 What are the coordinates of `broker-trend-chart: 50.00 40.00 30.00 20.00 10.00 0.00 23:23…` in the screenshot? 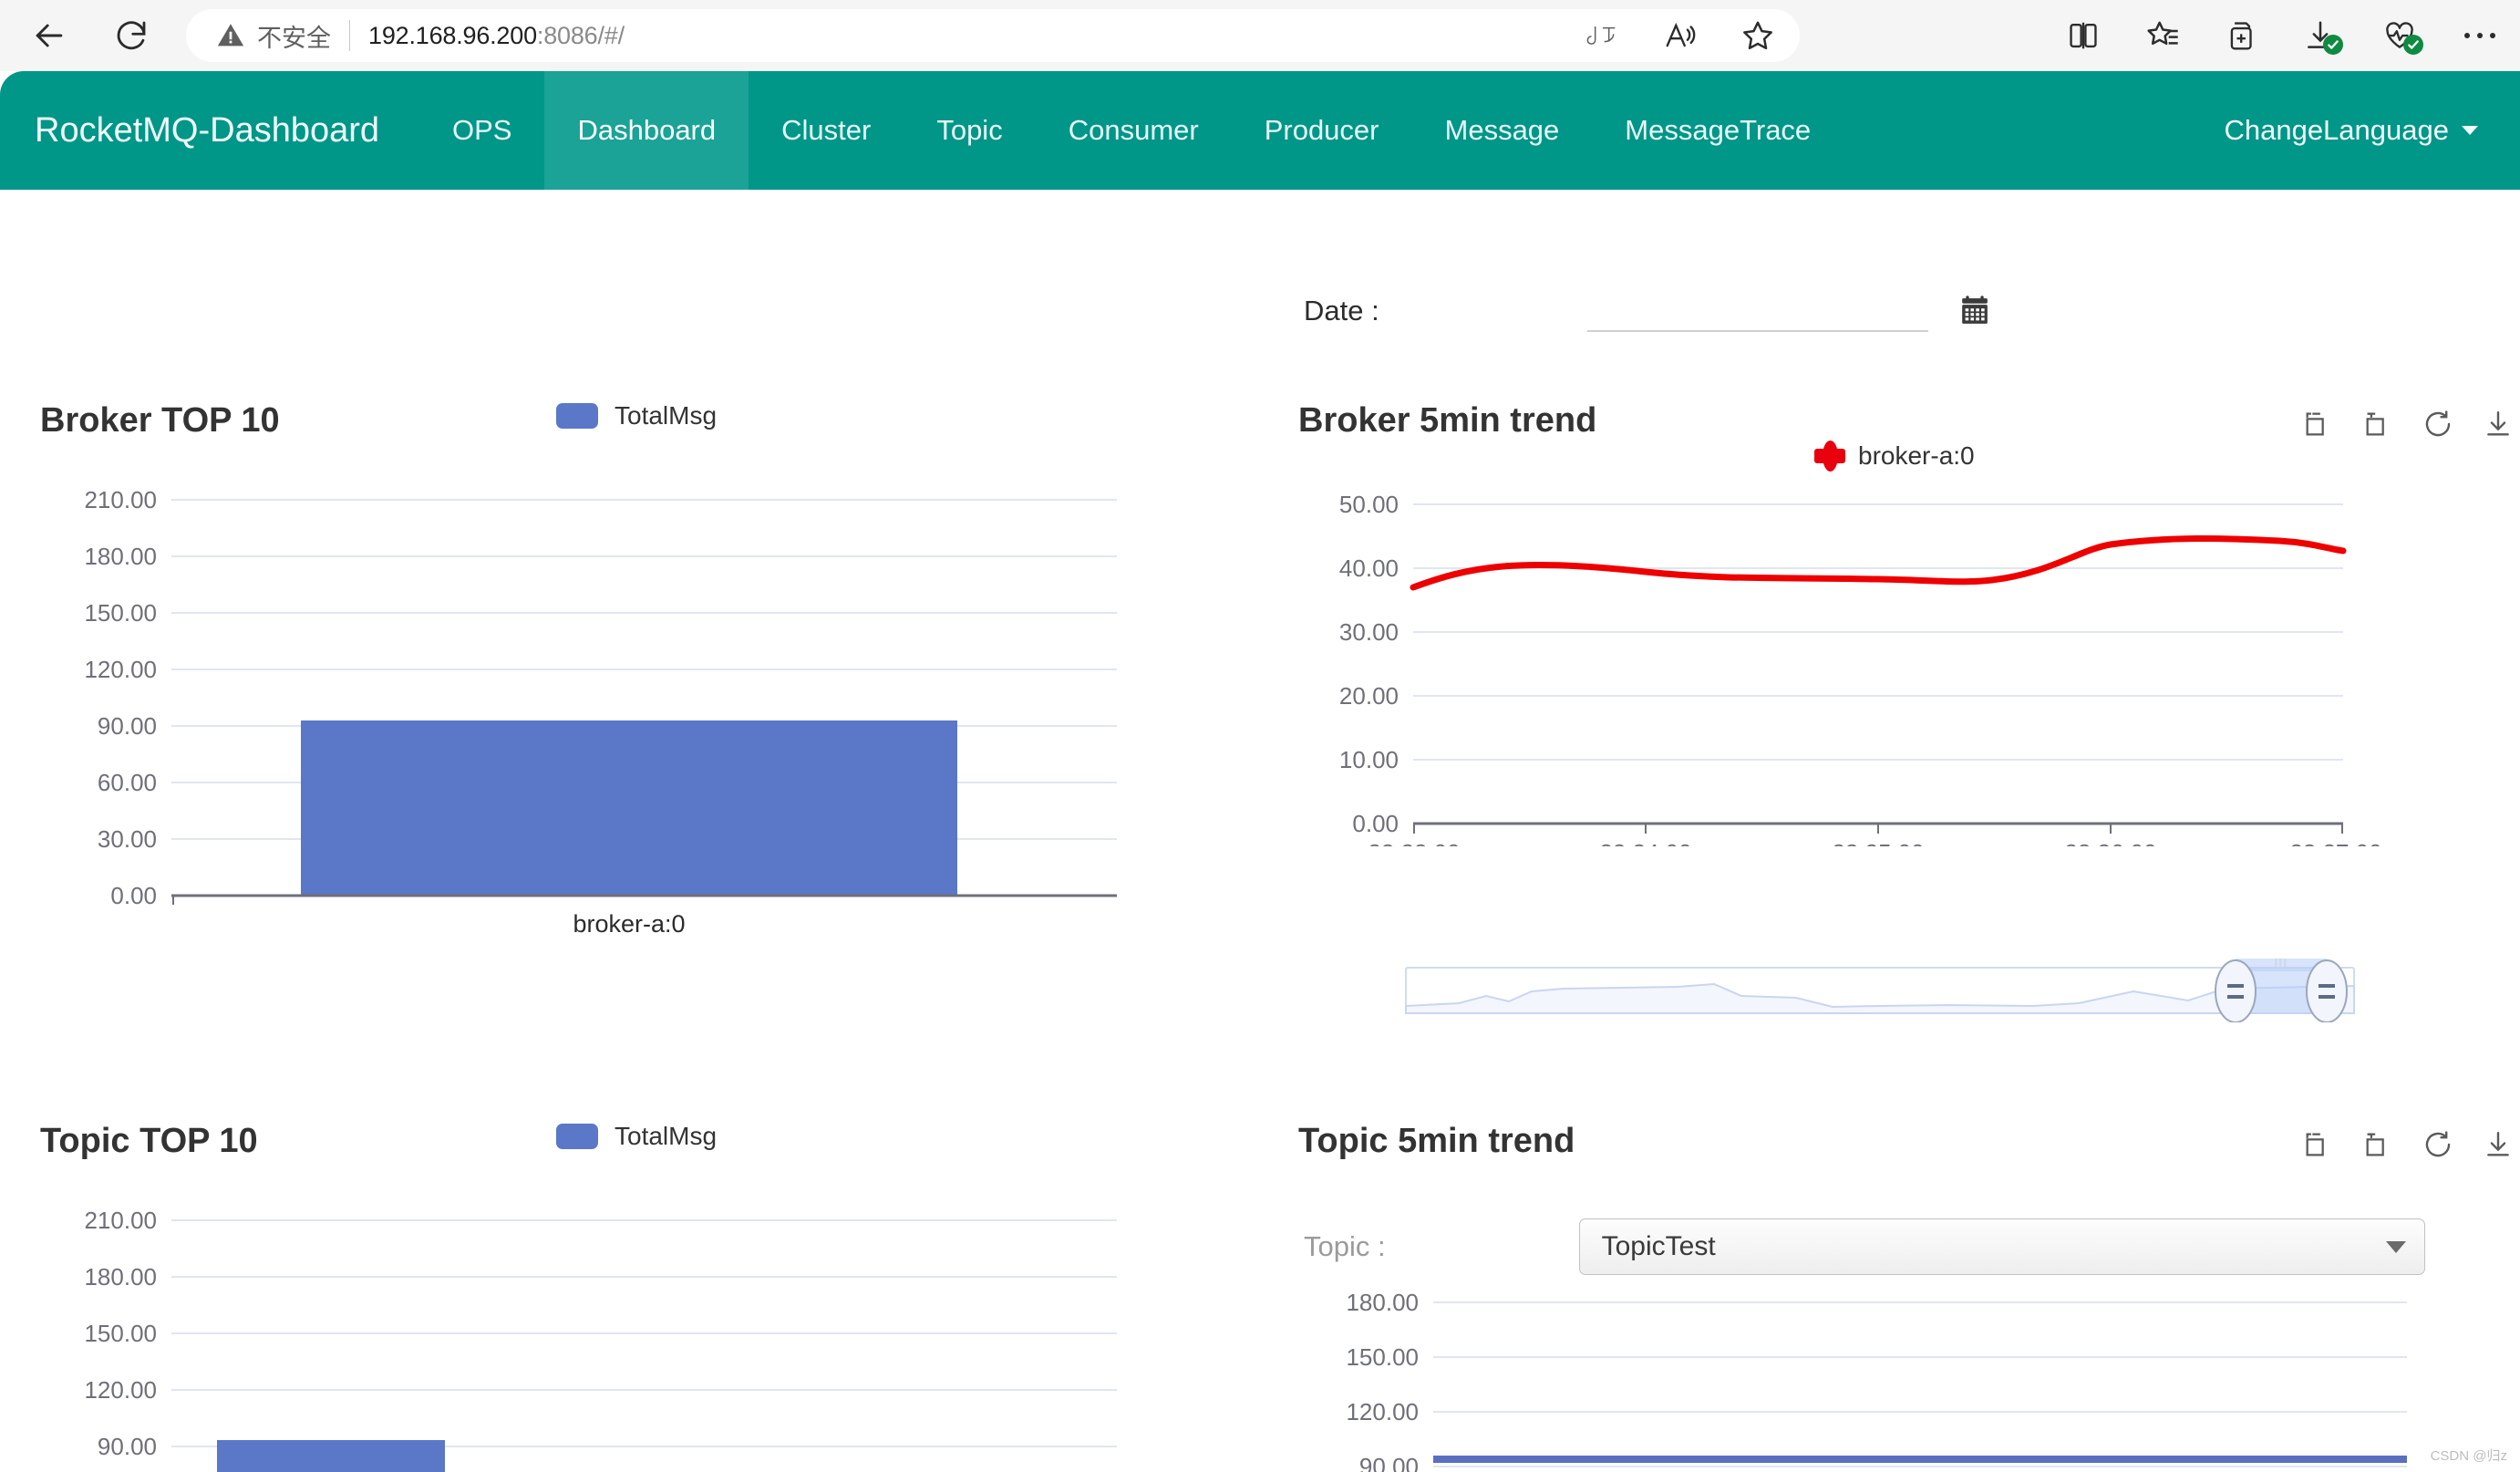 It's located at (1905, 659).